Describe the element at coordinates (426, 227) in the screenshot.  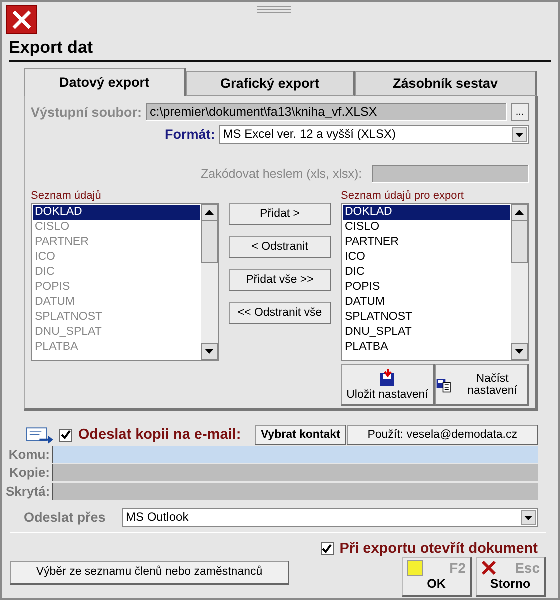
I see `list-item: CISLO` at that location.